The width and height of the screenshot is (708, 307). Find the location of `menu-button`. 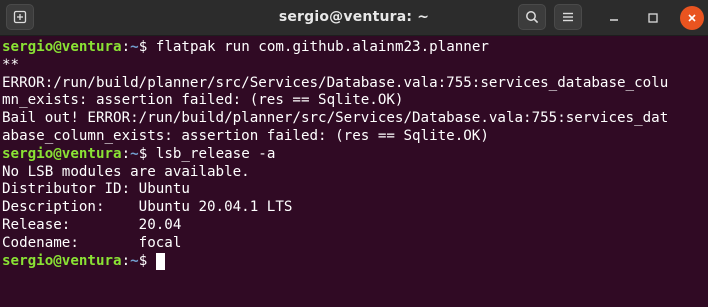

menu-button is located at coordinates (568, 17).